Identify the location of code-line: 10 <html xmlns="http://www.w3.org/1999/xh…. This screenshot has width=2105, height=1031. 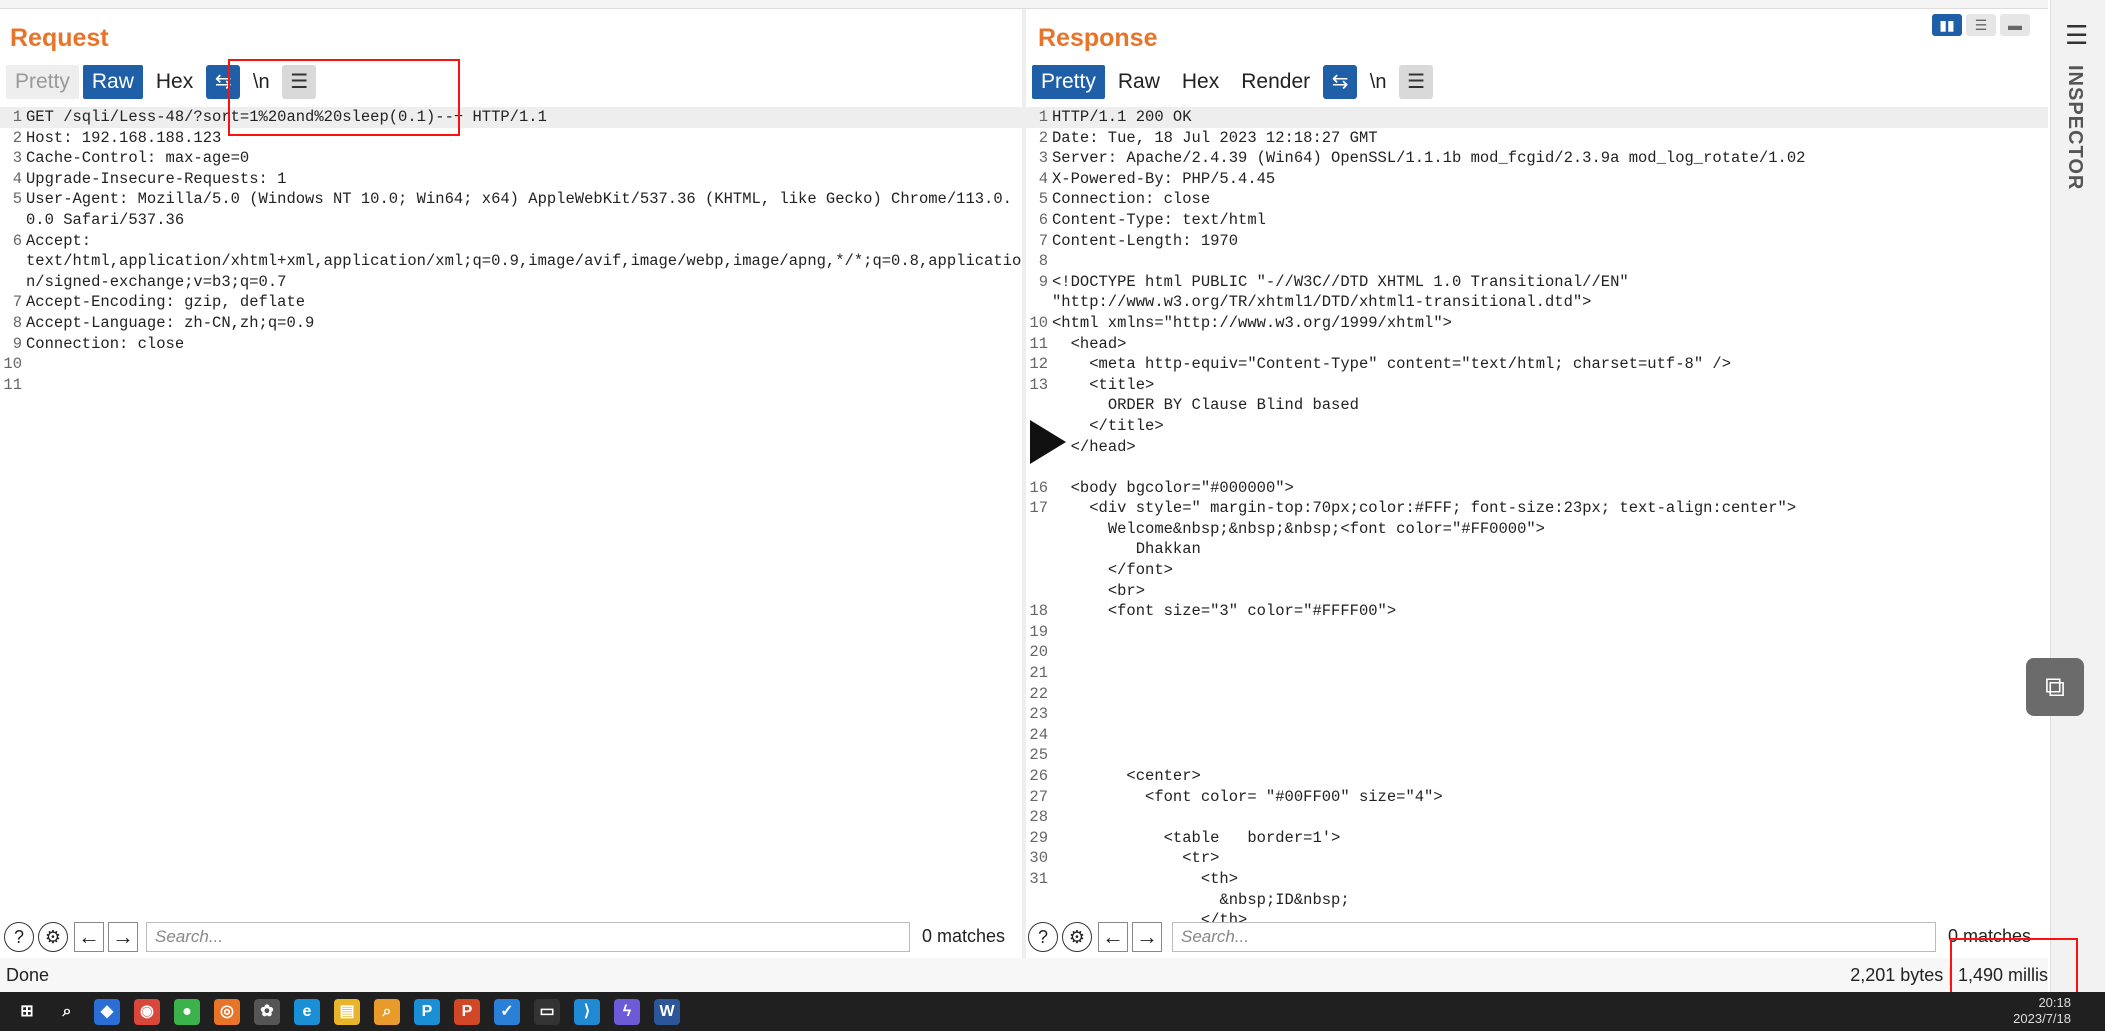
(1537, 323).